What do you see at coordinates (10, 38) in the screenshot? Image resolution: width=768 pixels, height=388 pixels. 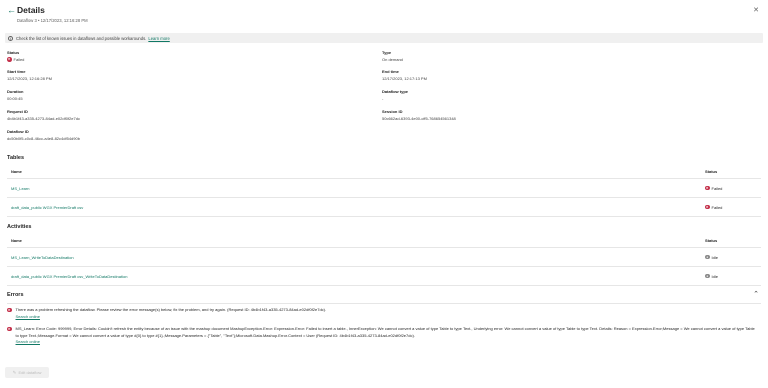 I see `info-icon: i` at bounding box center [10, 38].